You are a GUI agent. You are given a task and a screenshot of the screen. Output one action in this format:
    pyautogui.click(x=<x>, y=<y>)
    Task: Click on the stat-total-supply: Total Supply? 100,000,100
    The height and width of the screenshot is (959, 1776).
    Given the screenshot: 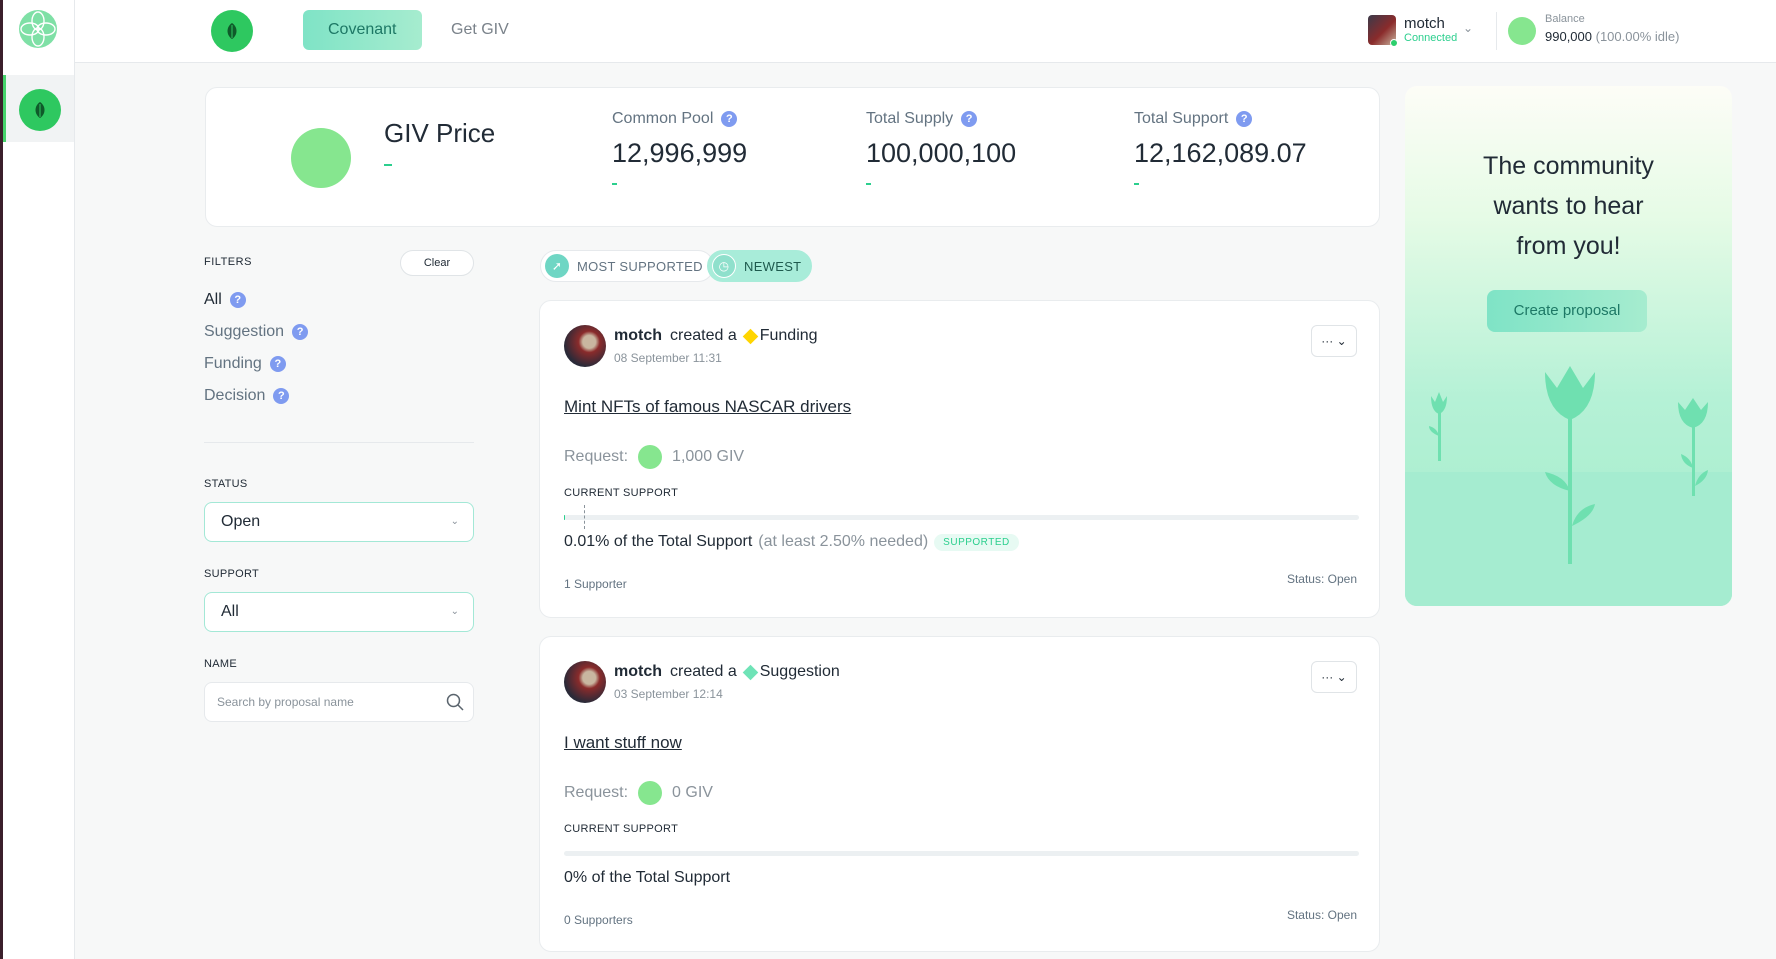 What is the action you would take?
    pyautogui.click(x=941, y=147)
    